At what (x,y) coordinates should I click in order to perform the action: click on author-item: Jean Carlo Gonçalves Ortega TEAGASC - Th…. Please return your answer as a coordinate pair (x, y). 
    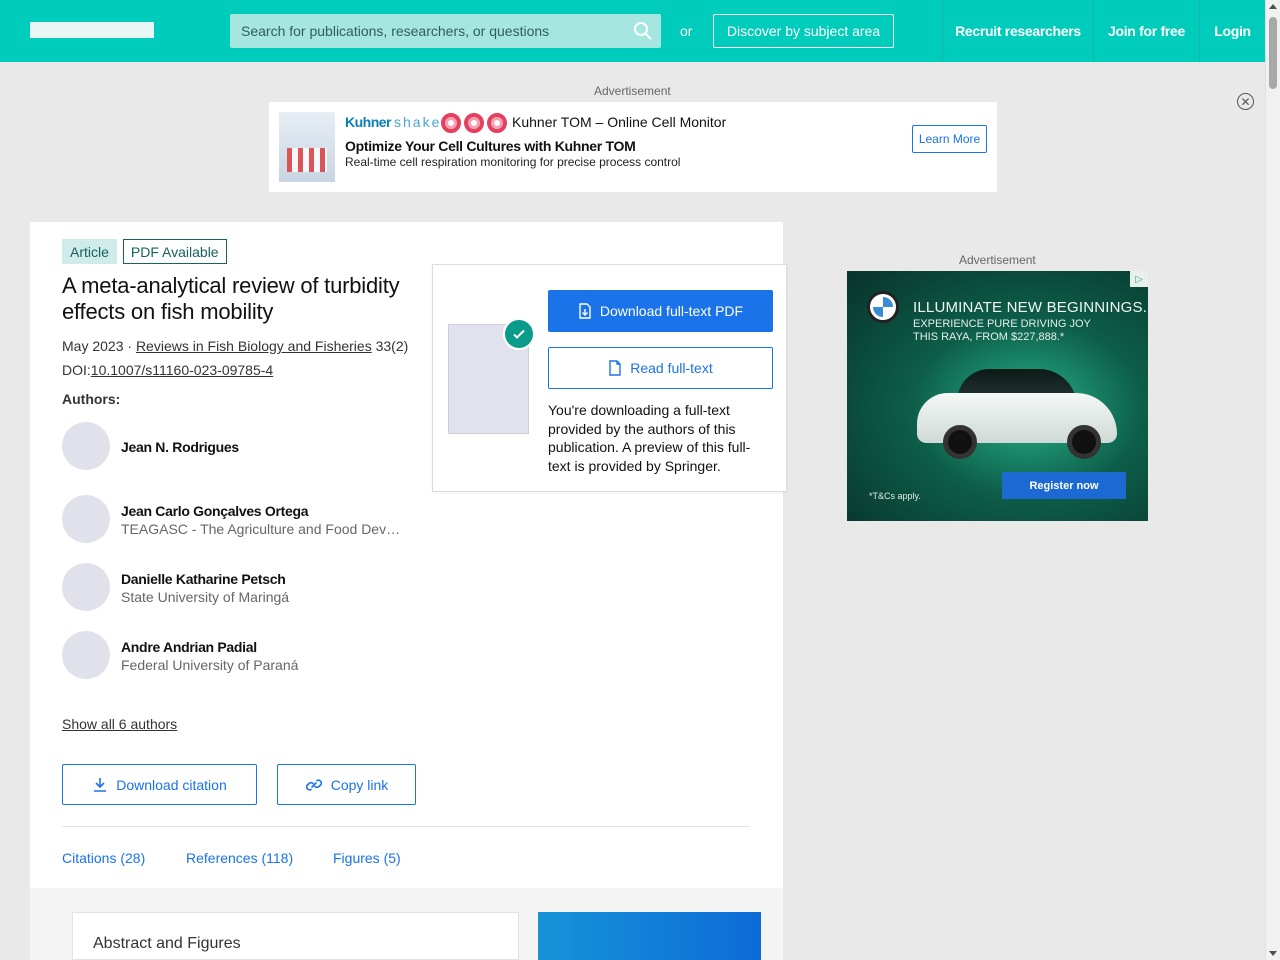
    Looking at the image, I should click on (242, 519).